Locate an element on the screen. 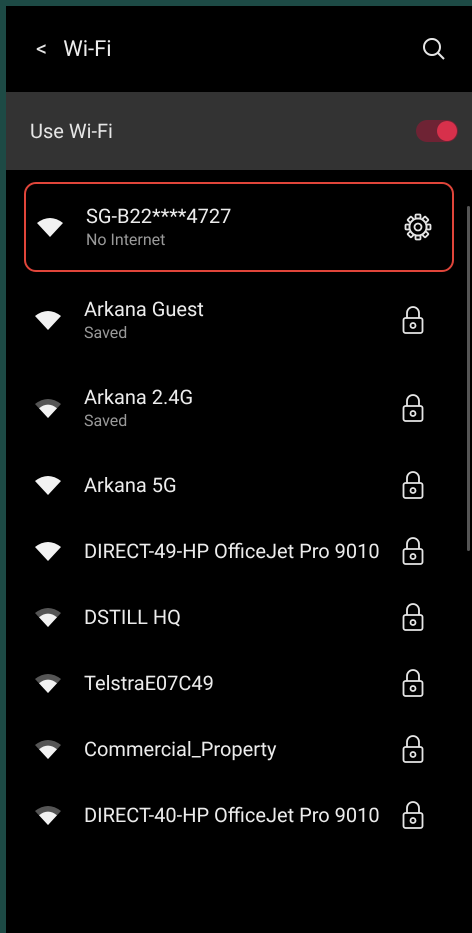 This screenshot has width=472, height=933. network-name: DSTILL HQ is located at coordinates (133, 617).